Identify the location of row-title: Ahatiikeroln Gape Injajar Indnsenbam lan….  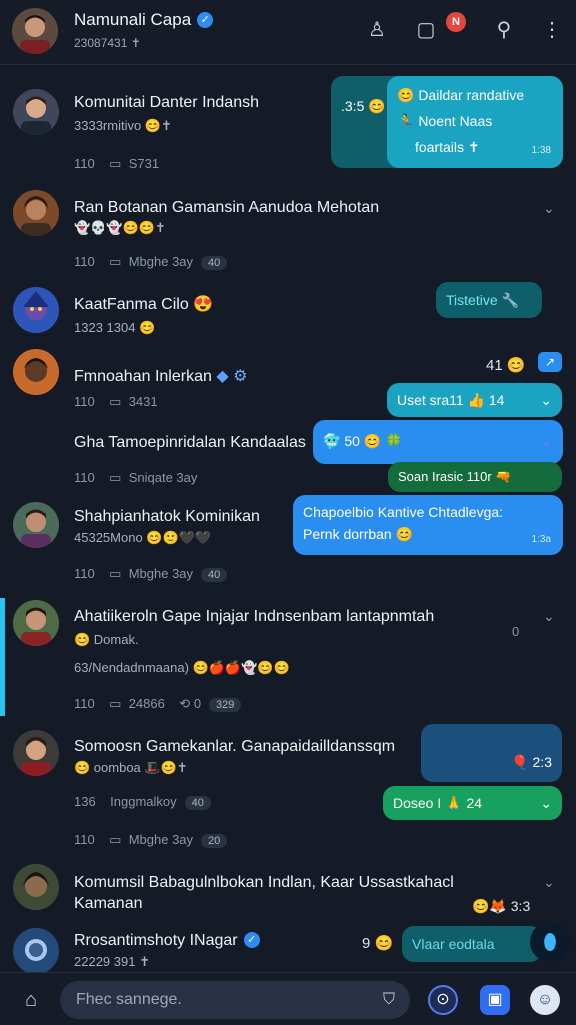
(254, 616).